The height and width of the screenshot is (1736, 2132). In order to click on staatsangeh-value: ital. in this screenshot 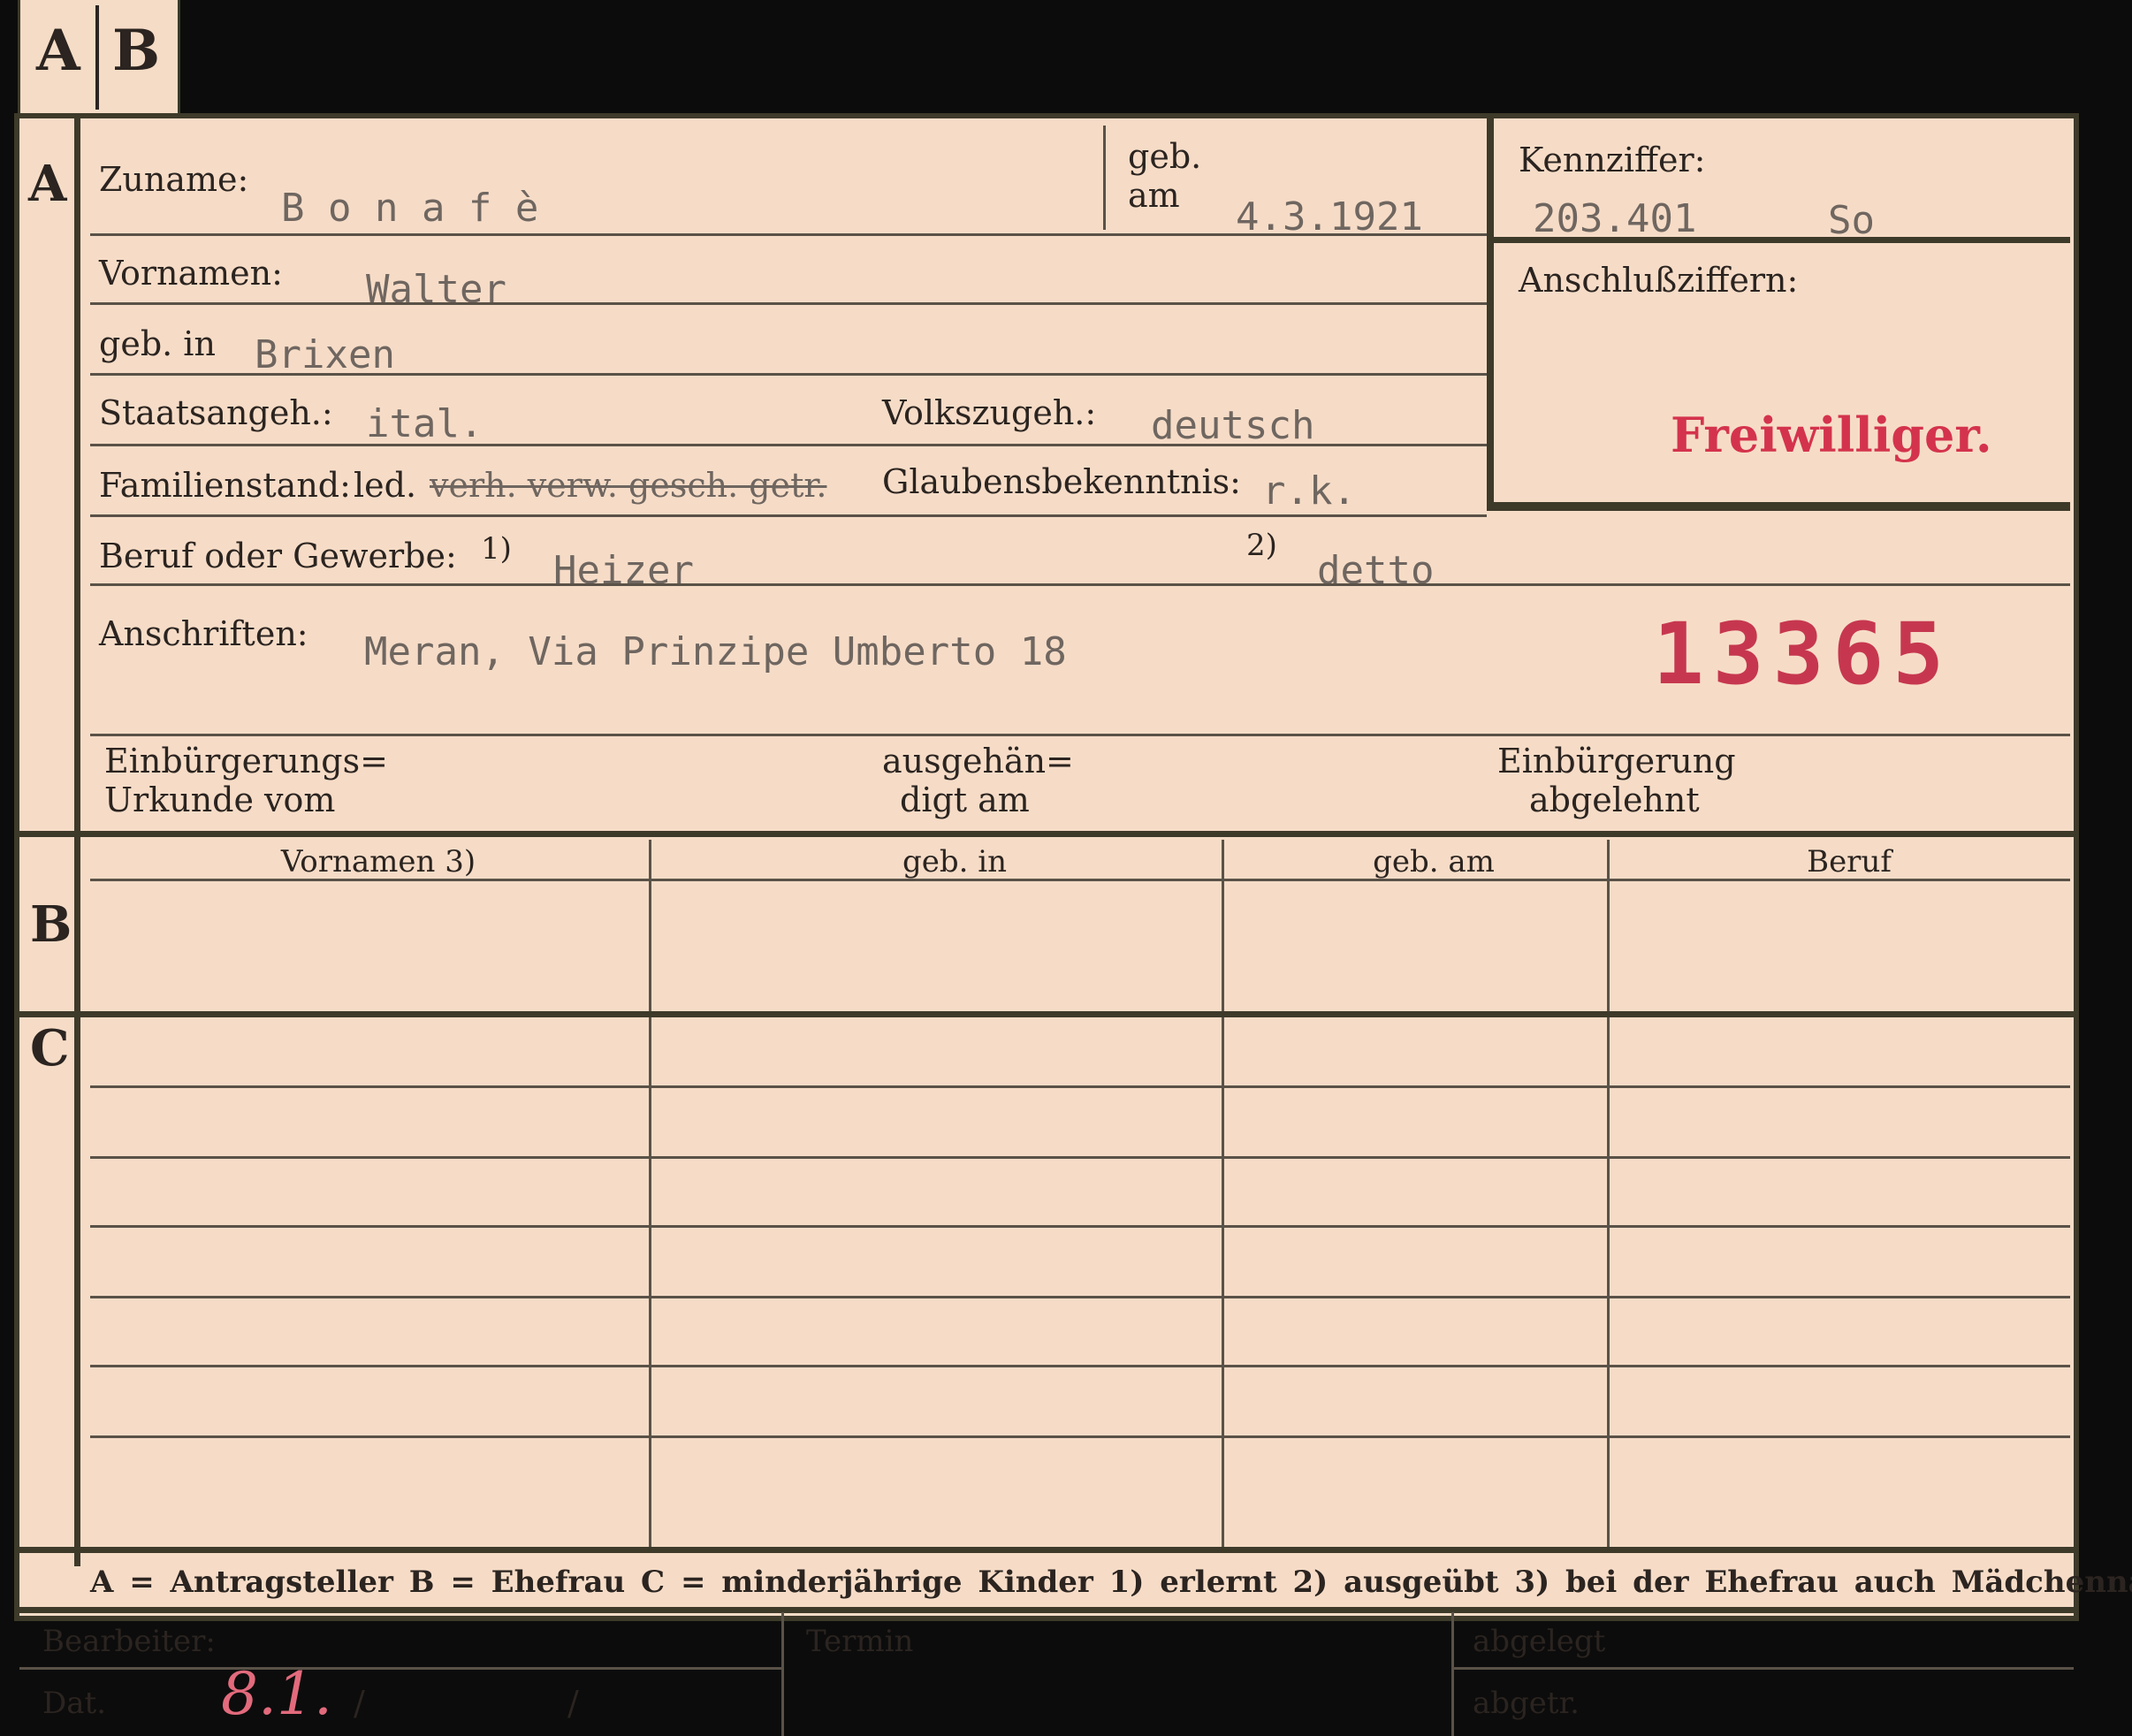, I will do `click(425, 423)`.